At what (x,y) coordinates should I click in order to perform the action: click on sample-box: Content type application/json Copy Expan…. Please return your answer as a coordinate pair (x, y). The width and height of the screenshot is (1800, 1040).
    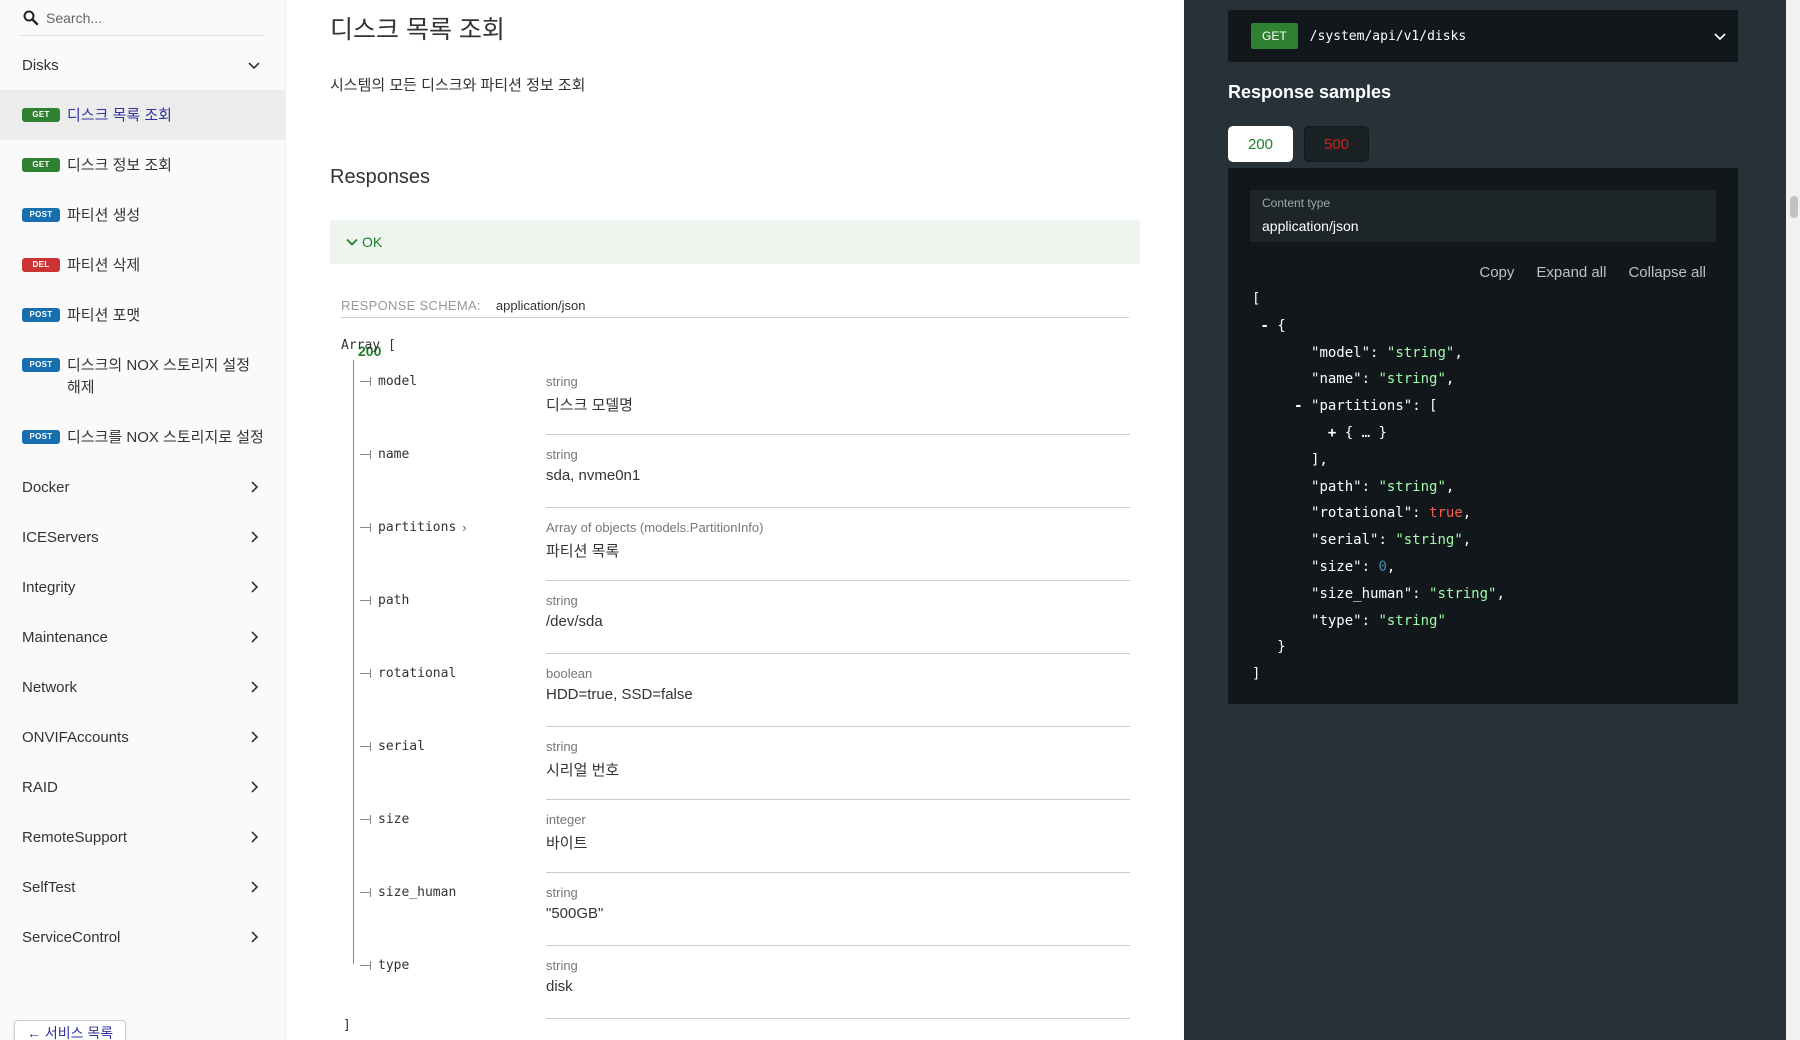
    Looking at the image, I should click on (1483, 436).